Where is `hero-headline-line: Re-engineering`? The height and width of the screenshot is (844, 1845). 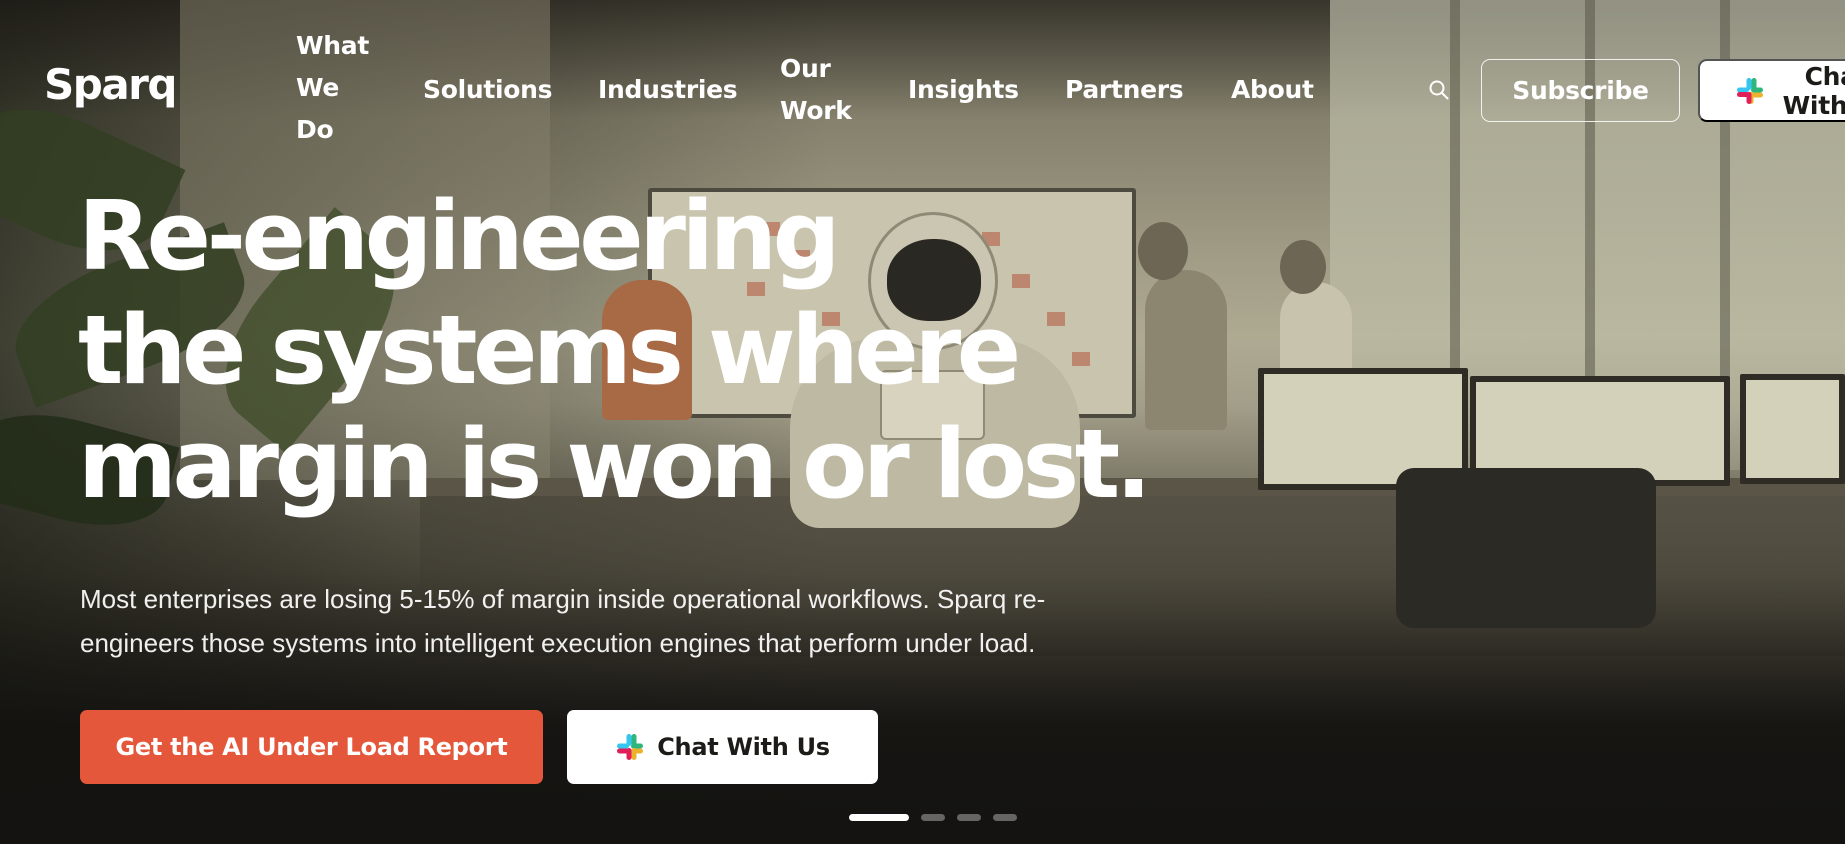
hero-headline-line: Re-engineering is located at coordinates (459, 237).